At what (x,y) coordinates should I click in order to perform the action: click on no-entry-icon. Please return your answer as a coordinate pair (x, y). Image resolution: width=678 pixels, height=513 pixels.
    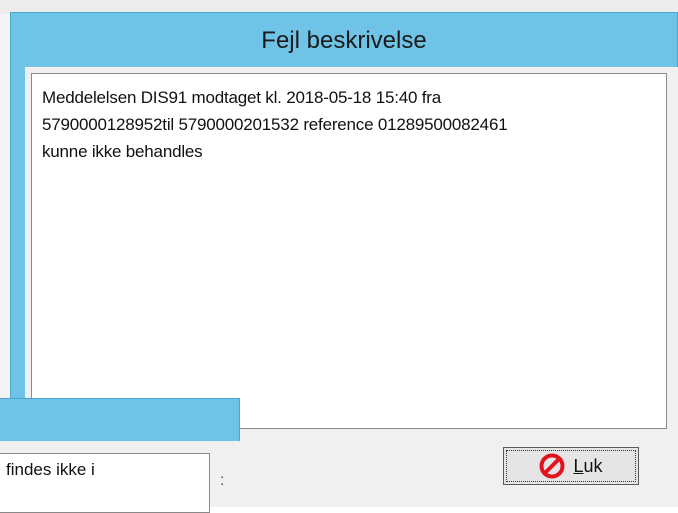
    Looking at the image, I should click on (552, 466).